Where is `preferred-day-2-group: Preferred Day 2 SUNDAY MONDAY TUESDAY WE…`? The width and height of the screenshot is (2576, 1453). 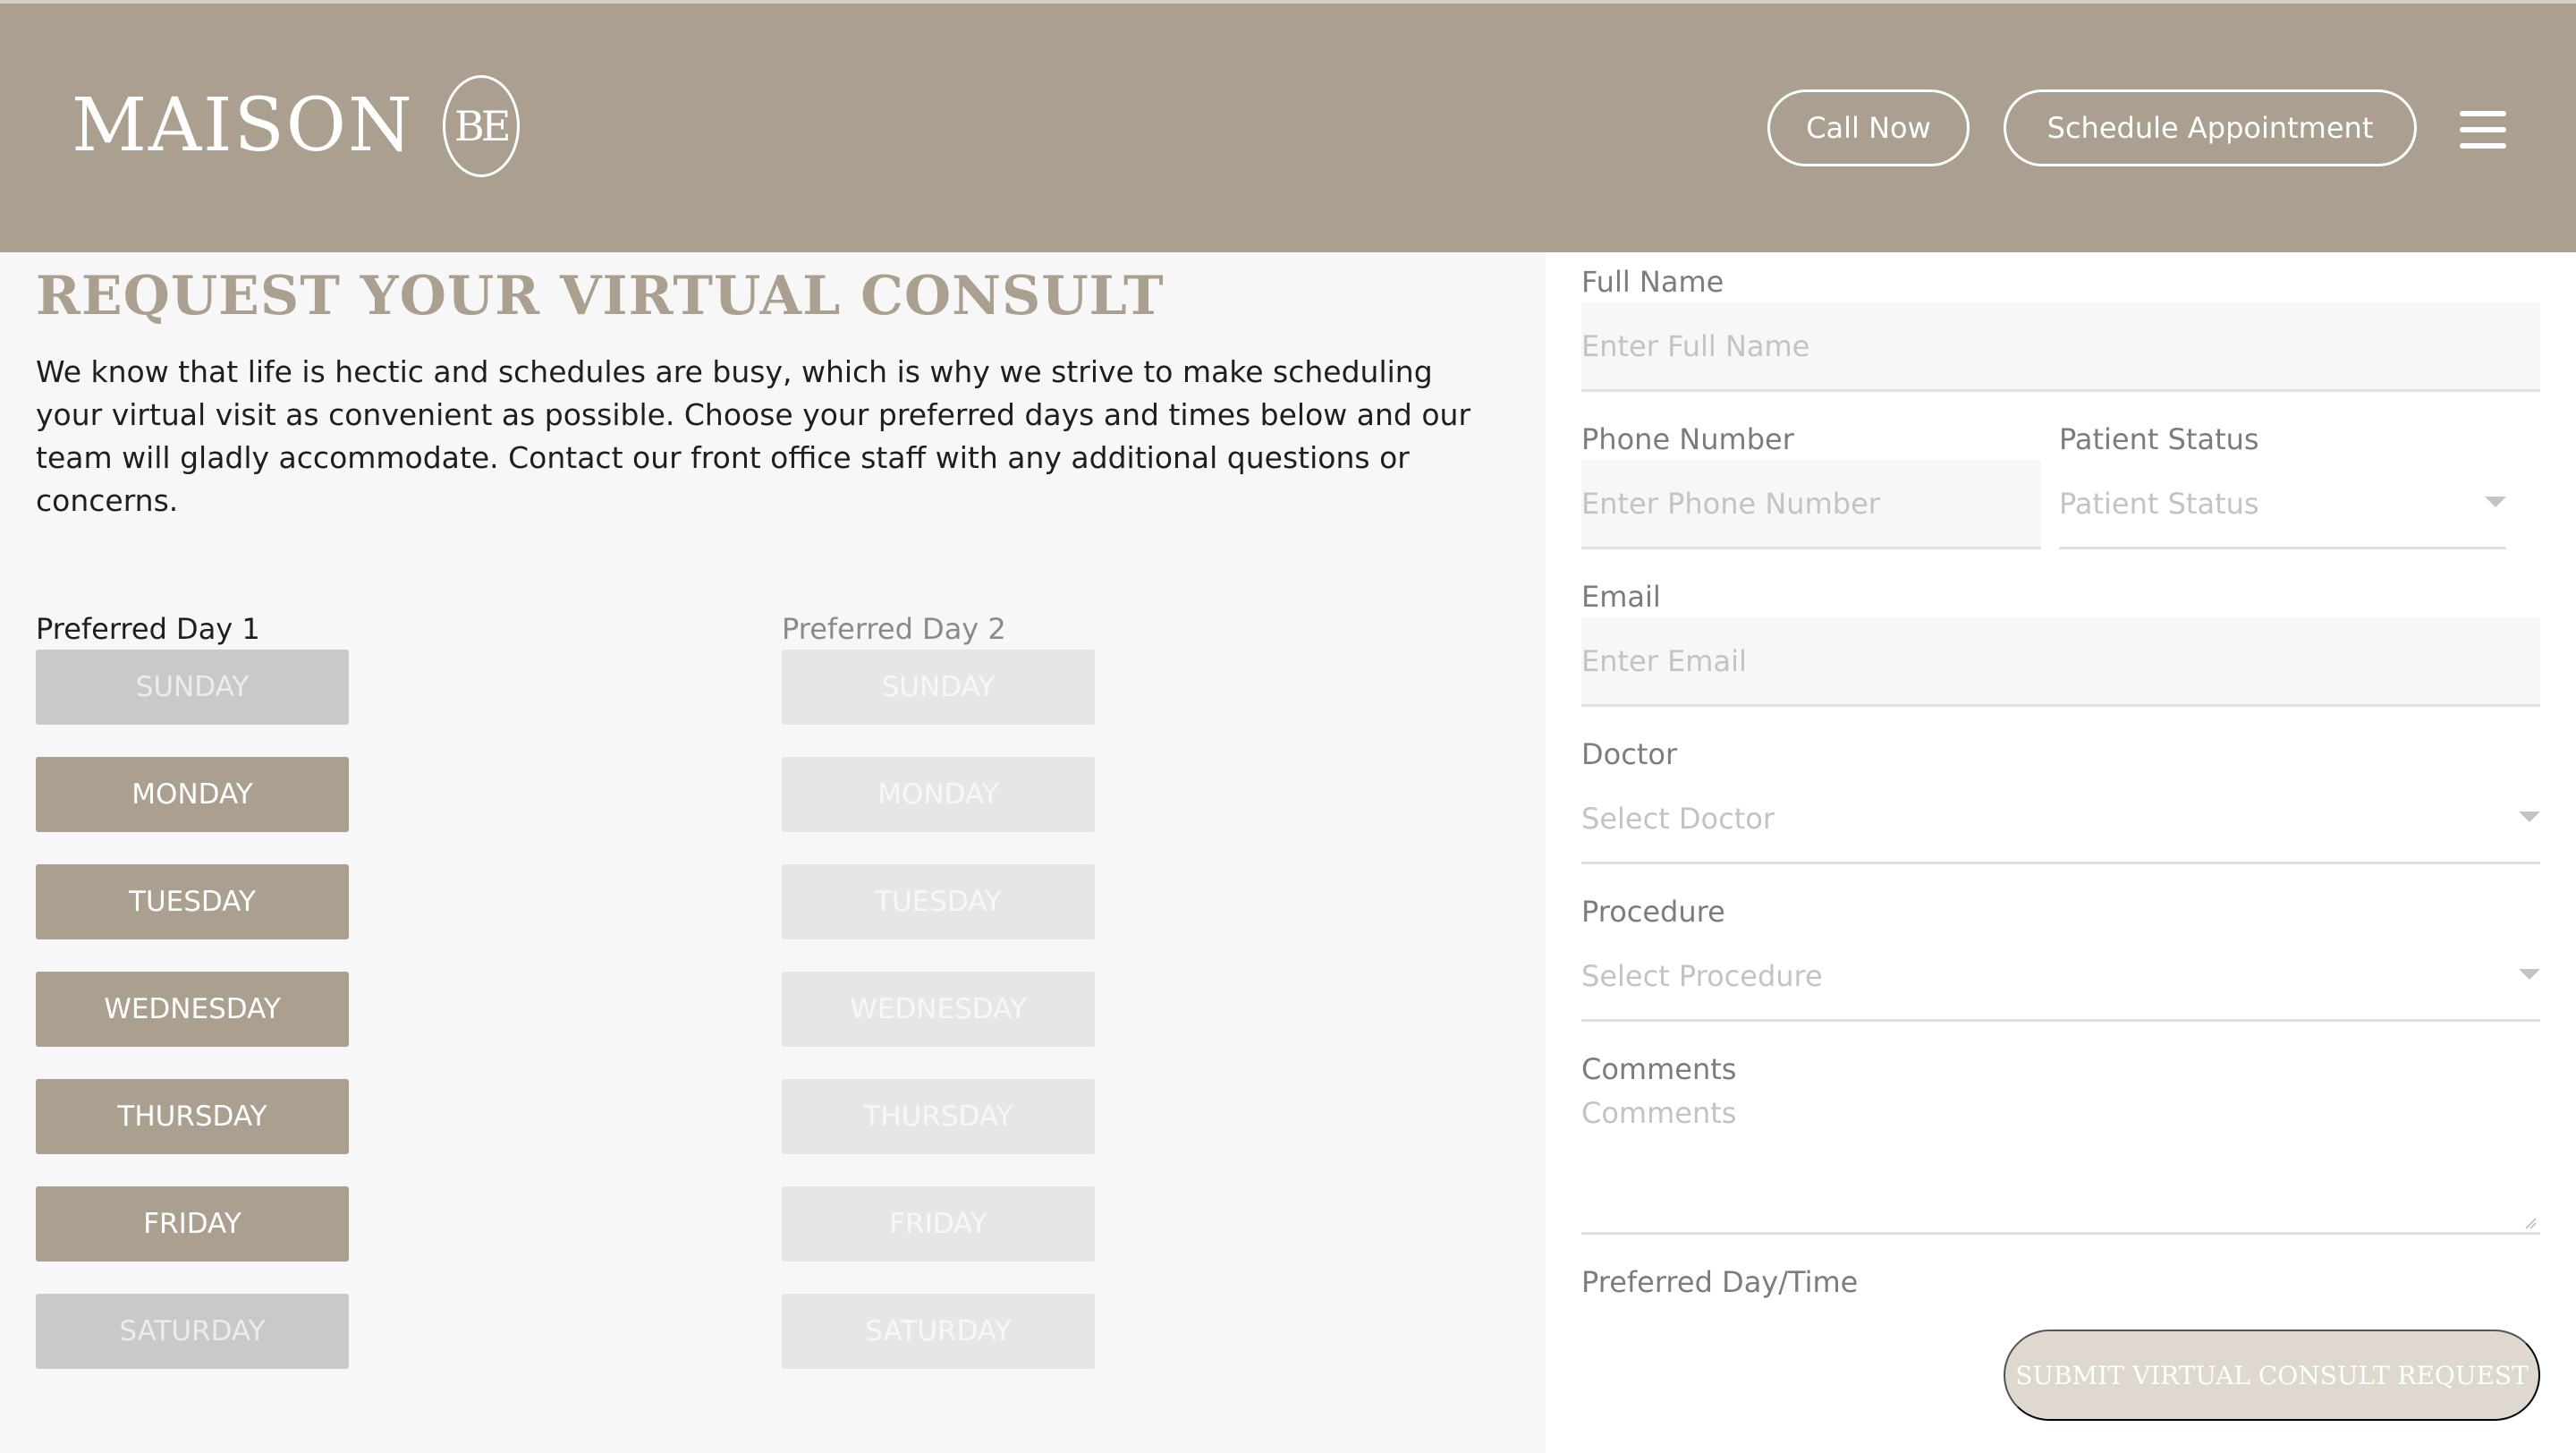
preferred-day-2-group: Preferred Day 2 SUNDAY MONDAY TUESDAY WE… is located at coordinates (938, 1004).